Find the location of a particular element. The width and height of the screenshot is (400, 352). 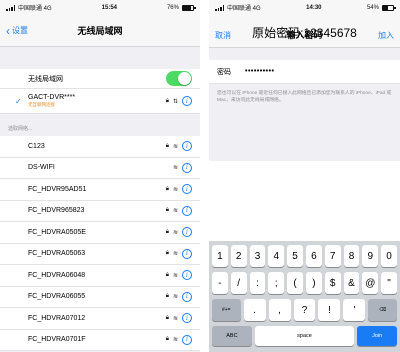

keyboard-key: ? is located at coordinates (304, 310).